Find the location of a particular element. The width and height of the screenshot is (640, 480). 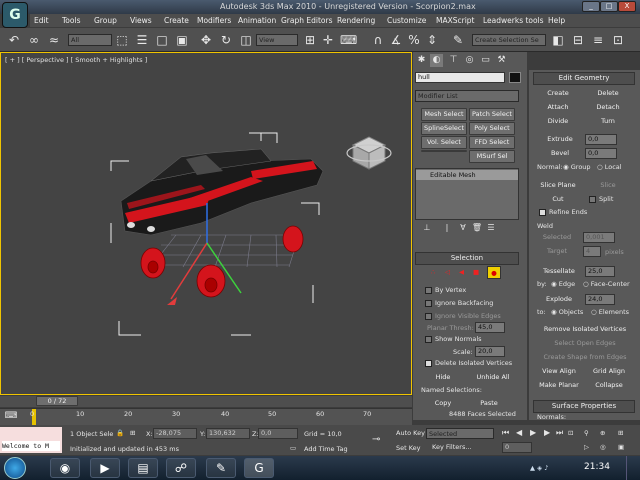

menu-graph-editors: Graph Editors is located at coordinates (307, 20).